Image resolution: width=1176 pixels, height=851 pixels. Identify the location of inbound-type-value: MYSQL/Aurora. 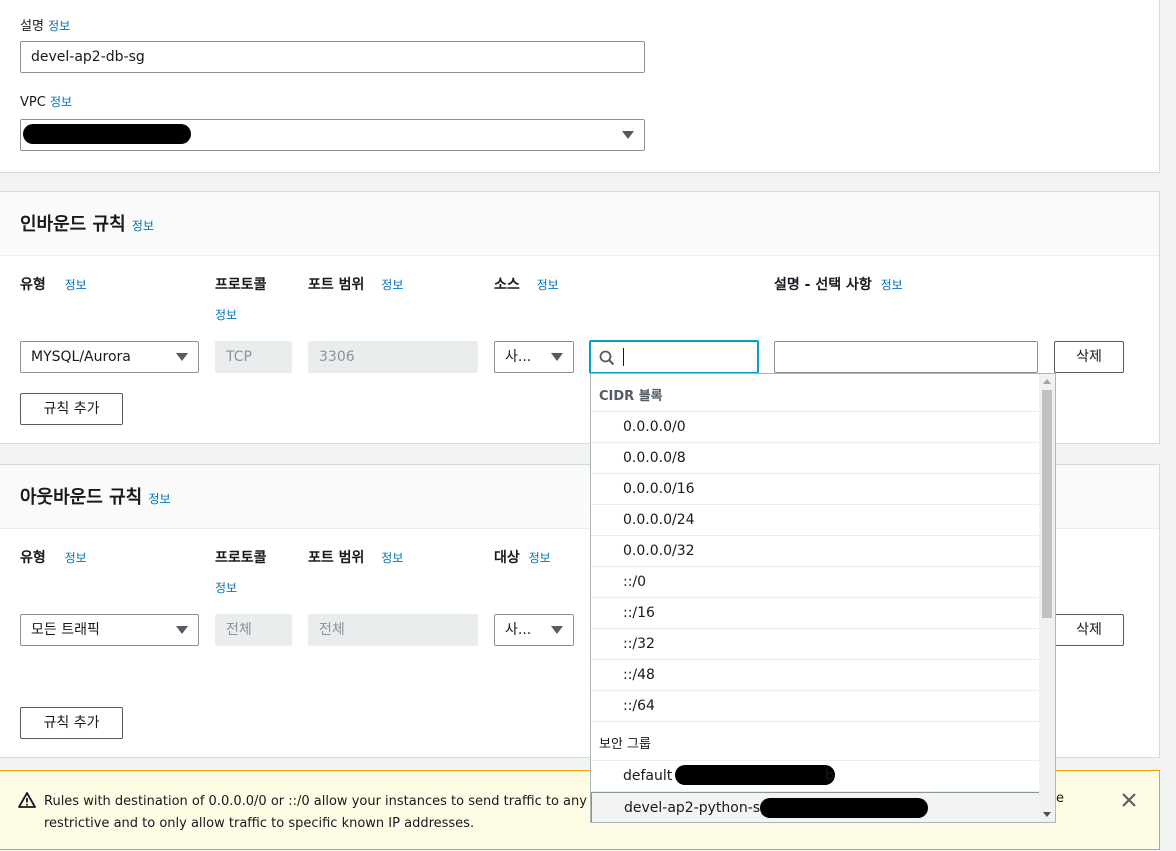
(81, 357).